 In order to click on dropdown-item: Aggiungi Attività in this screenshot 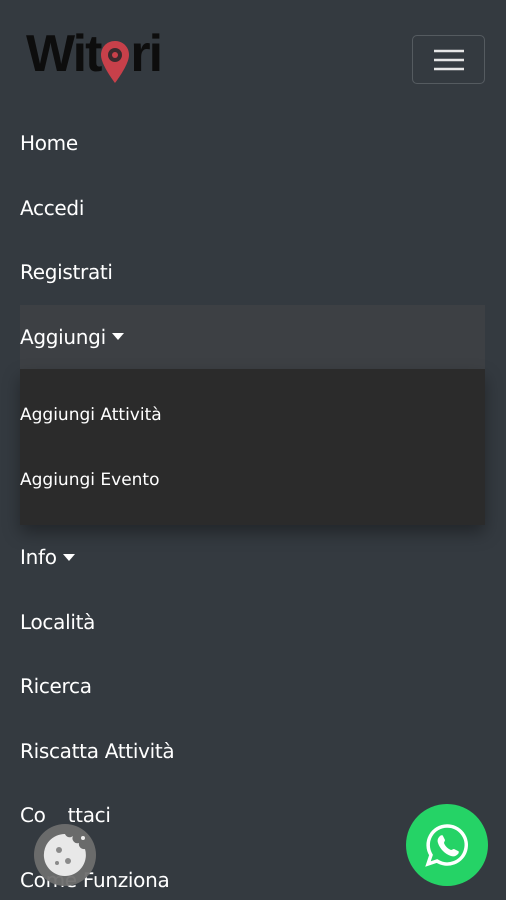, I will do `click(91, 414)`.